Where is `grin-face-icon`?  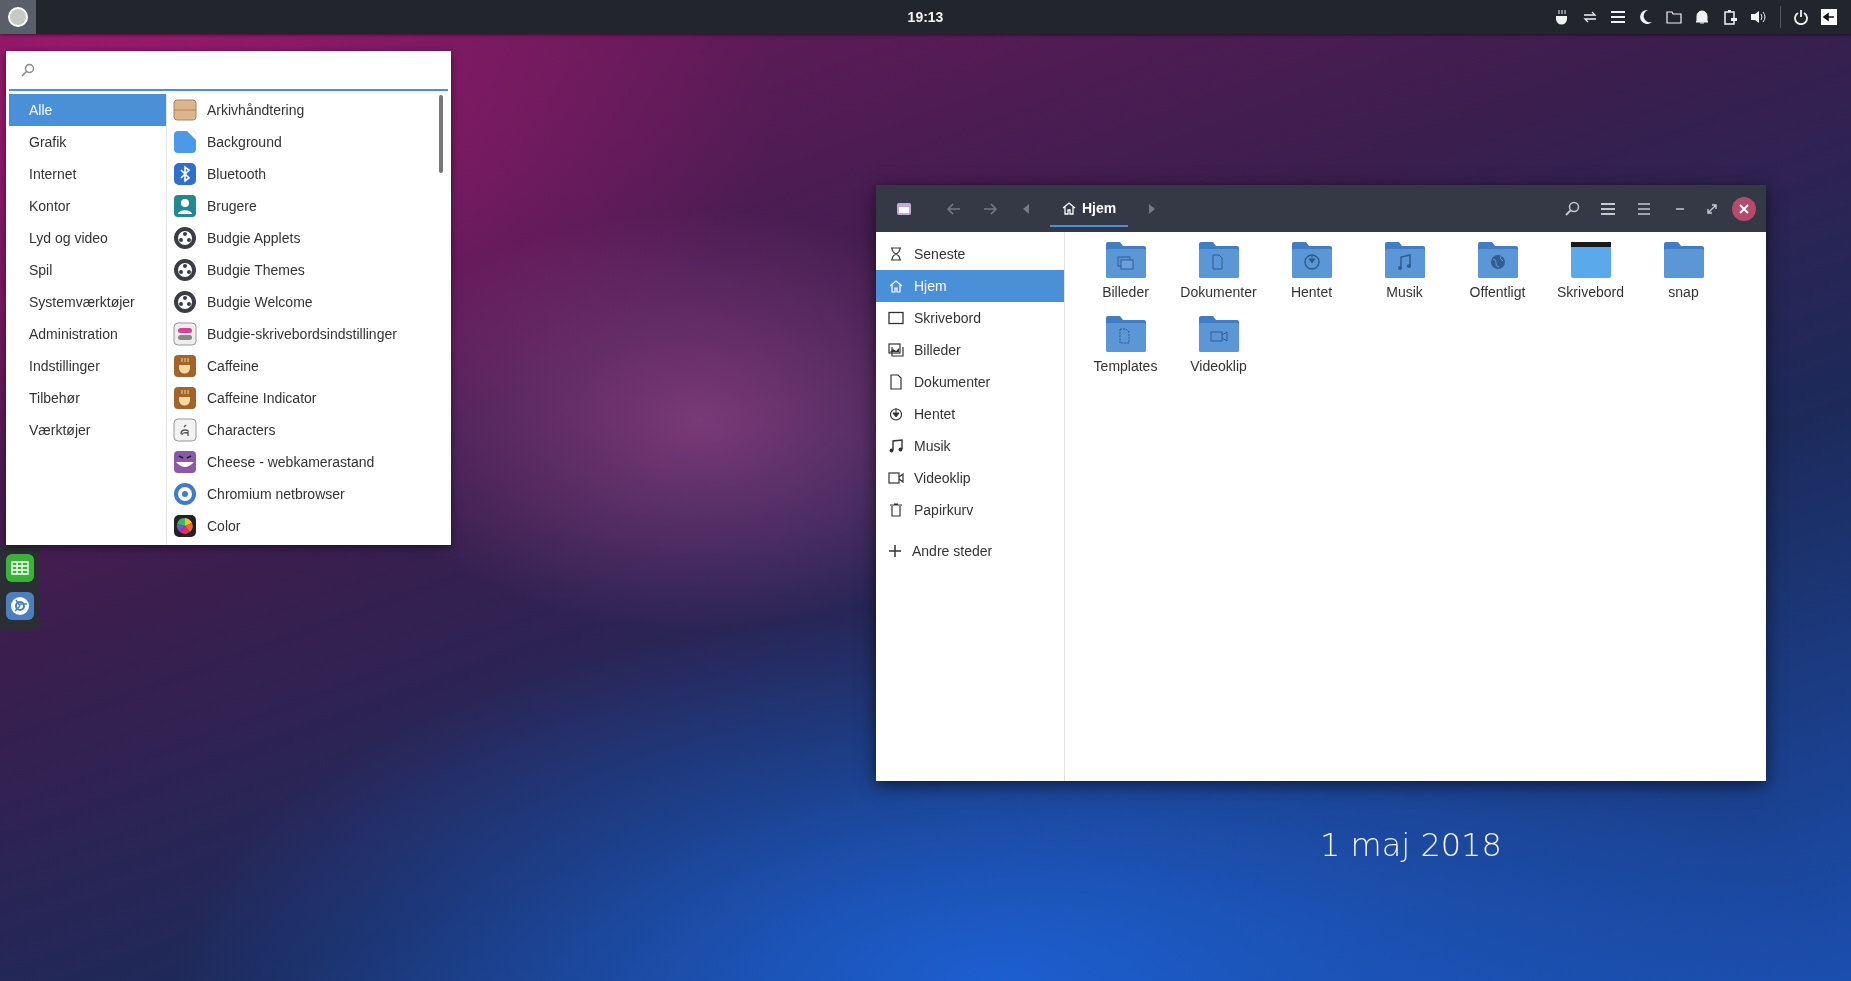 grin-face-icon is located at coordinates (185, 462).